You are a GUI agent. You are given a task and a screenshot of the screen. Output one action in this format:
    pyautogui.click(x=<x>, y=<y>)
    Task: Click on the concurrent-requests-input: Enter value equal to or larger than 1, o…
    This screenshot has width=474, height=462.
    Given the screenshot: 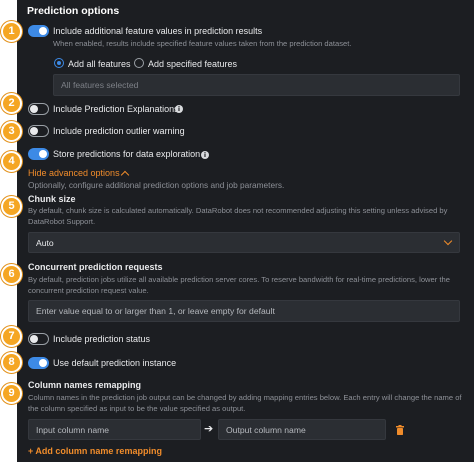 What is the action you would take?
    pyautogui.click(x=244, y=311)
    